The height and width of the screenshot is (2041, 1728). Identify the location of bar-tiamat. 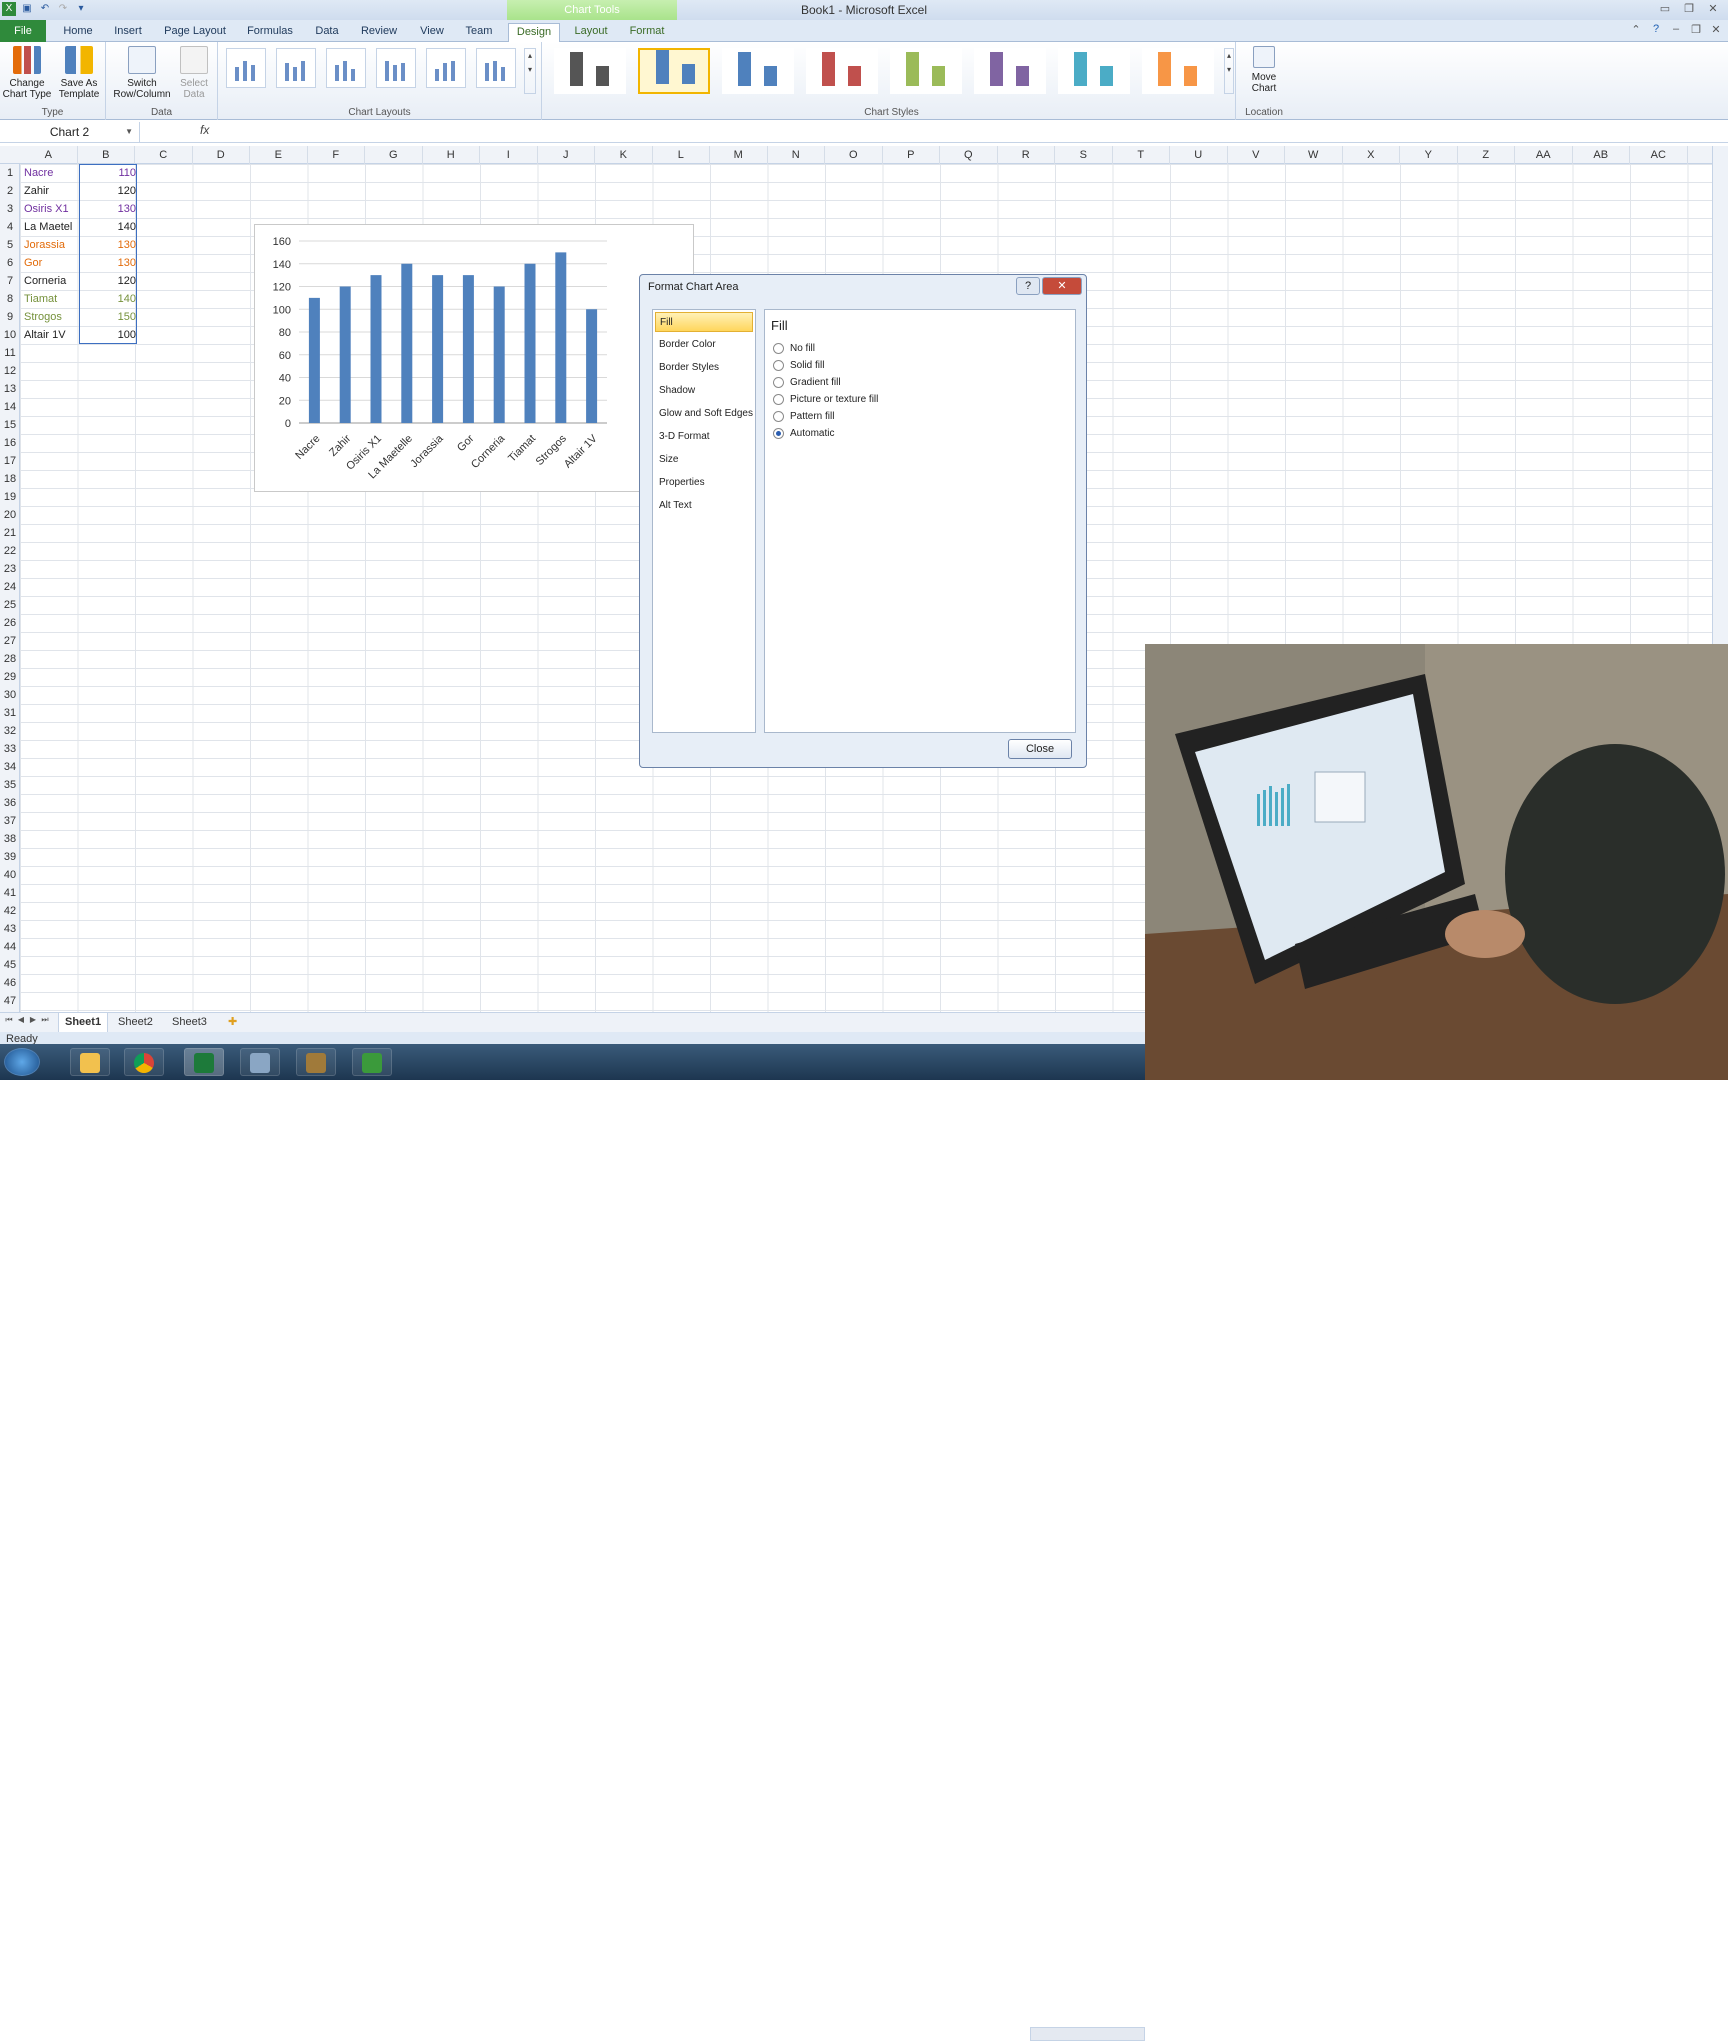
(530, 343).